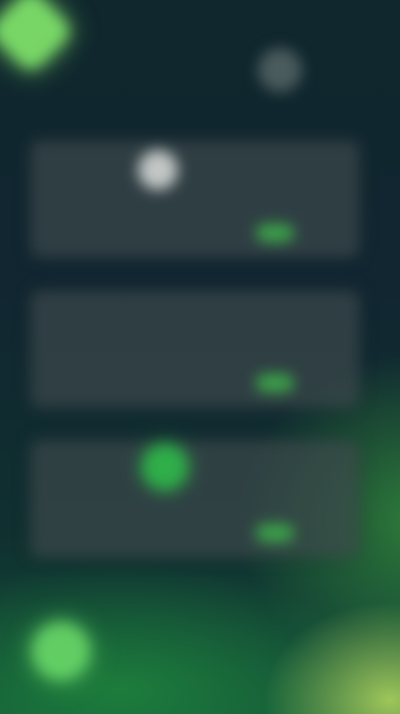 This screenshot has height=714, width=400. Describe the element at coordinates (275, 533) in the screenshot. I see `stat-card-3-badge` at that location.